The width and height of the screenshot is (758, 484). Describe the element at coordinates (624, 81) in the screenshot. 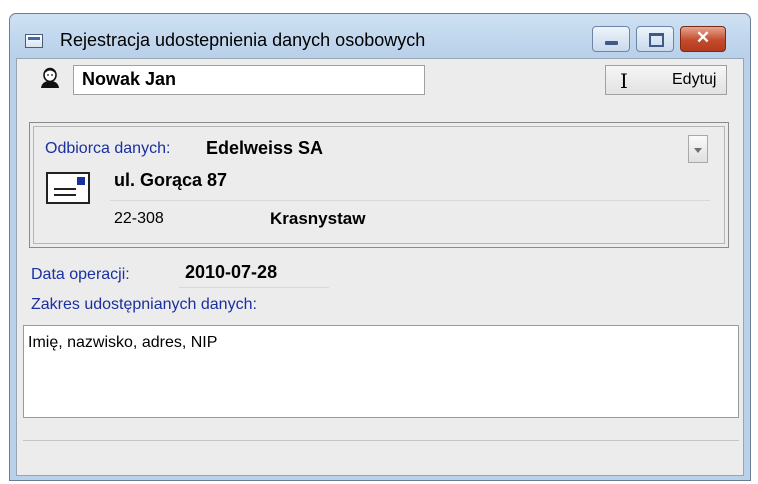

I see `text-cursor-icon: I` at that location.